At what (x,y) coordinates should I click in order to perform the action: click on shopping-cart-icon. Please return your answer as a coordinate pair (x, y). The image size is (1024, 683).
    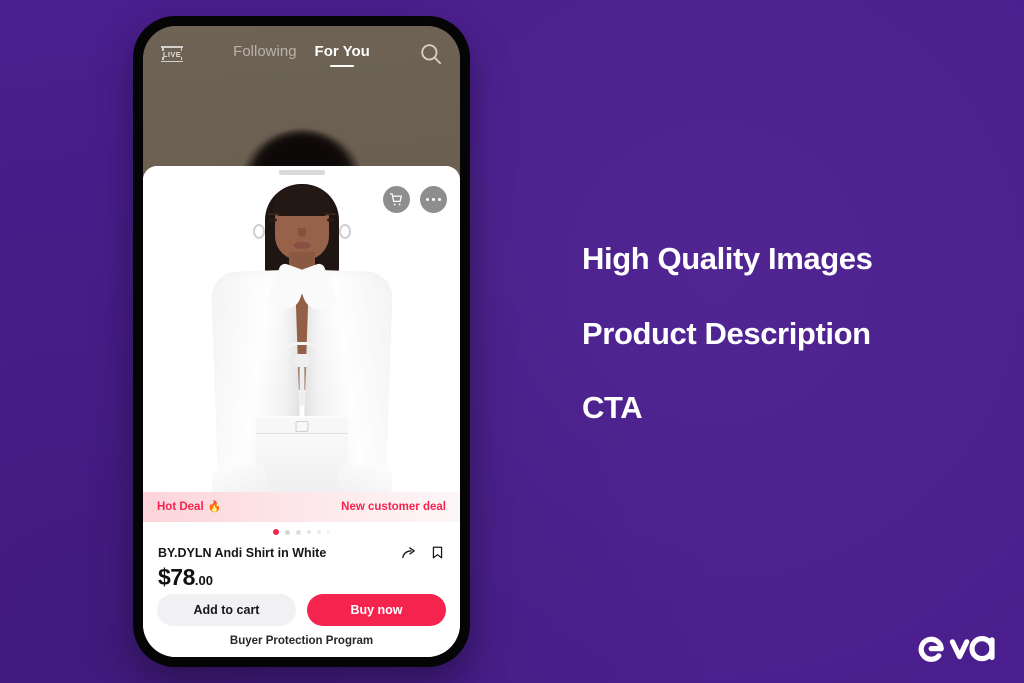
    Looking at the image, I should click on (396, 199).